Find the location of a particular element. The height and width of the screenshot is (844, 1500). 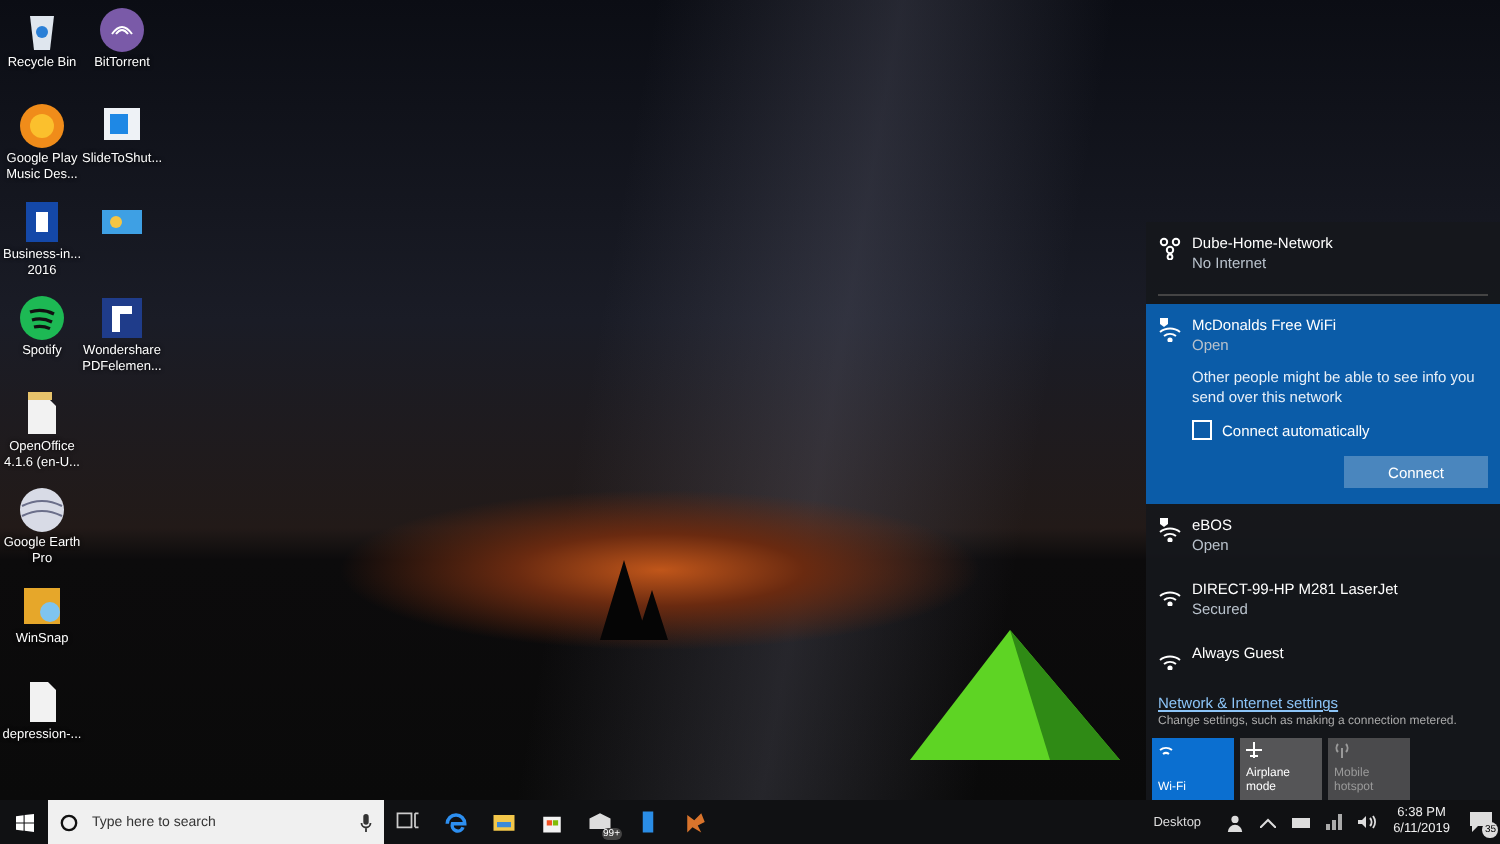

hotspot-icon is located at coordinates (1342, 750).